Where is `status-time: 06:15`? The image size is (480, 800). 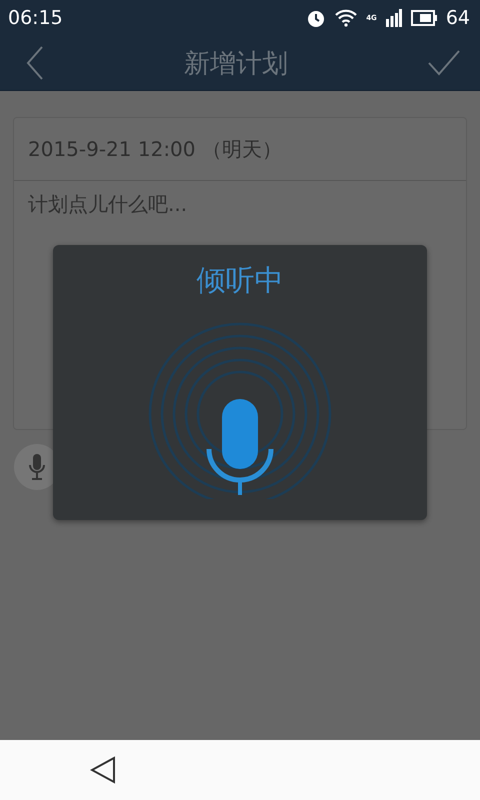 status-time: 06:15 is located at coordinates (36, 18).